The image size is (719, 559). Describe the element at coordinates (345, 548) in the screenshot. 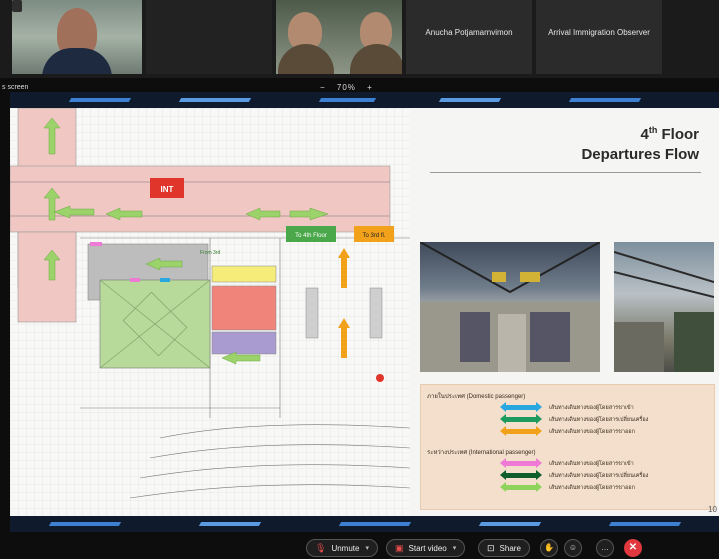

I see `unmute-label: Unmute` at that location.